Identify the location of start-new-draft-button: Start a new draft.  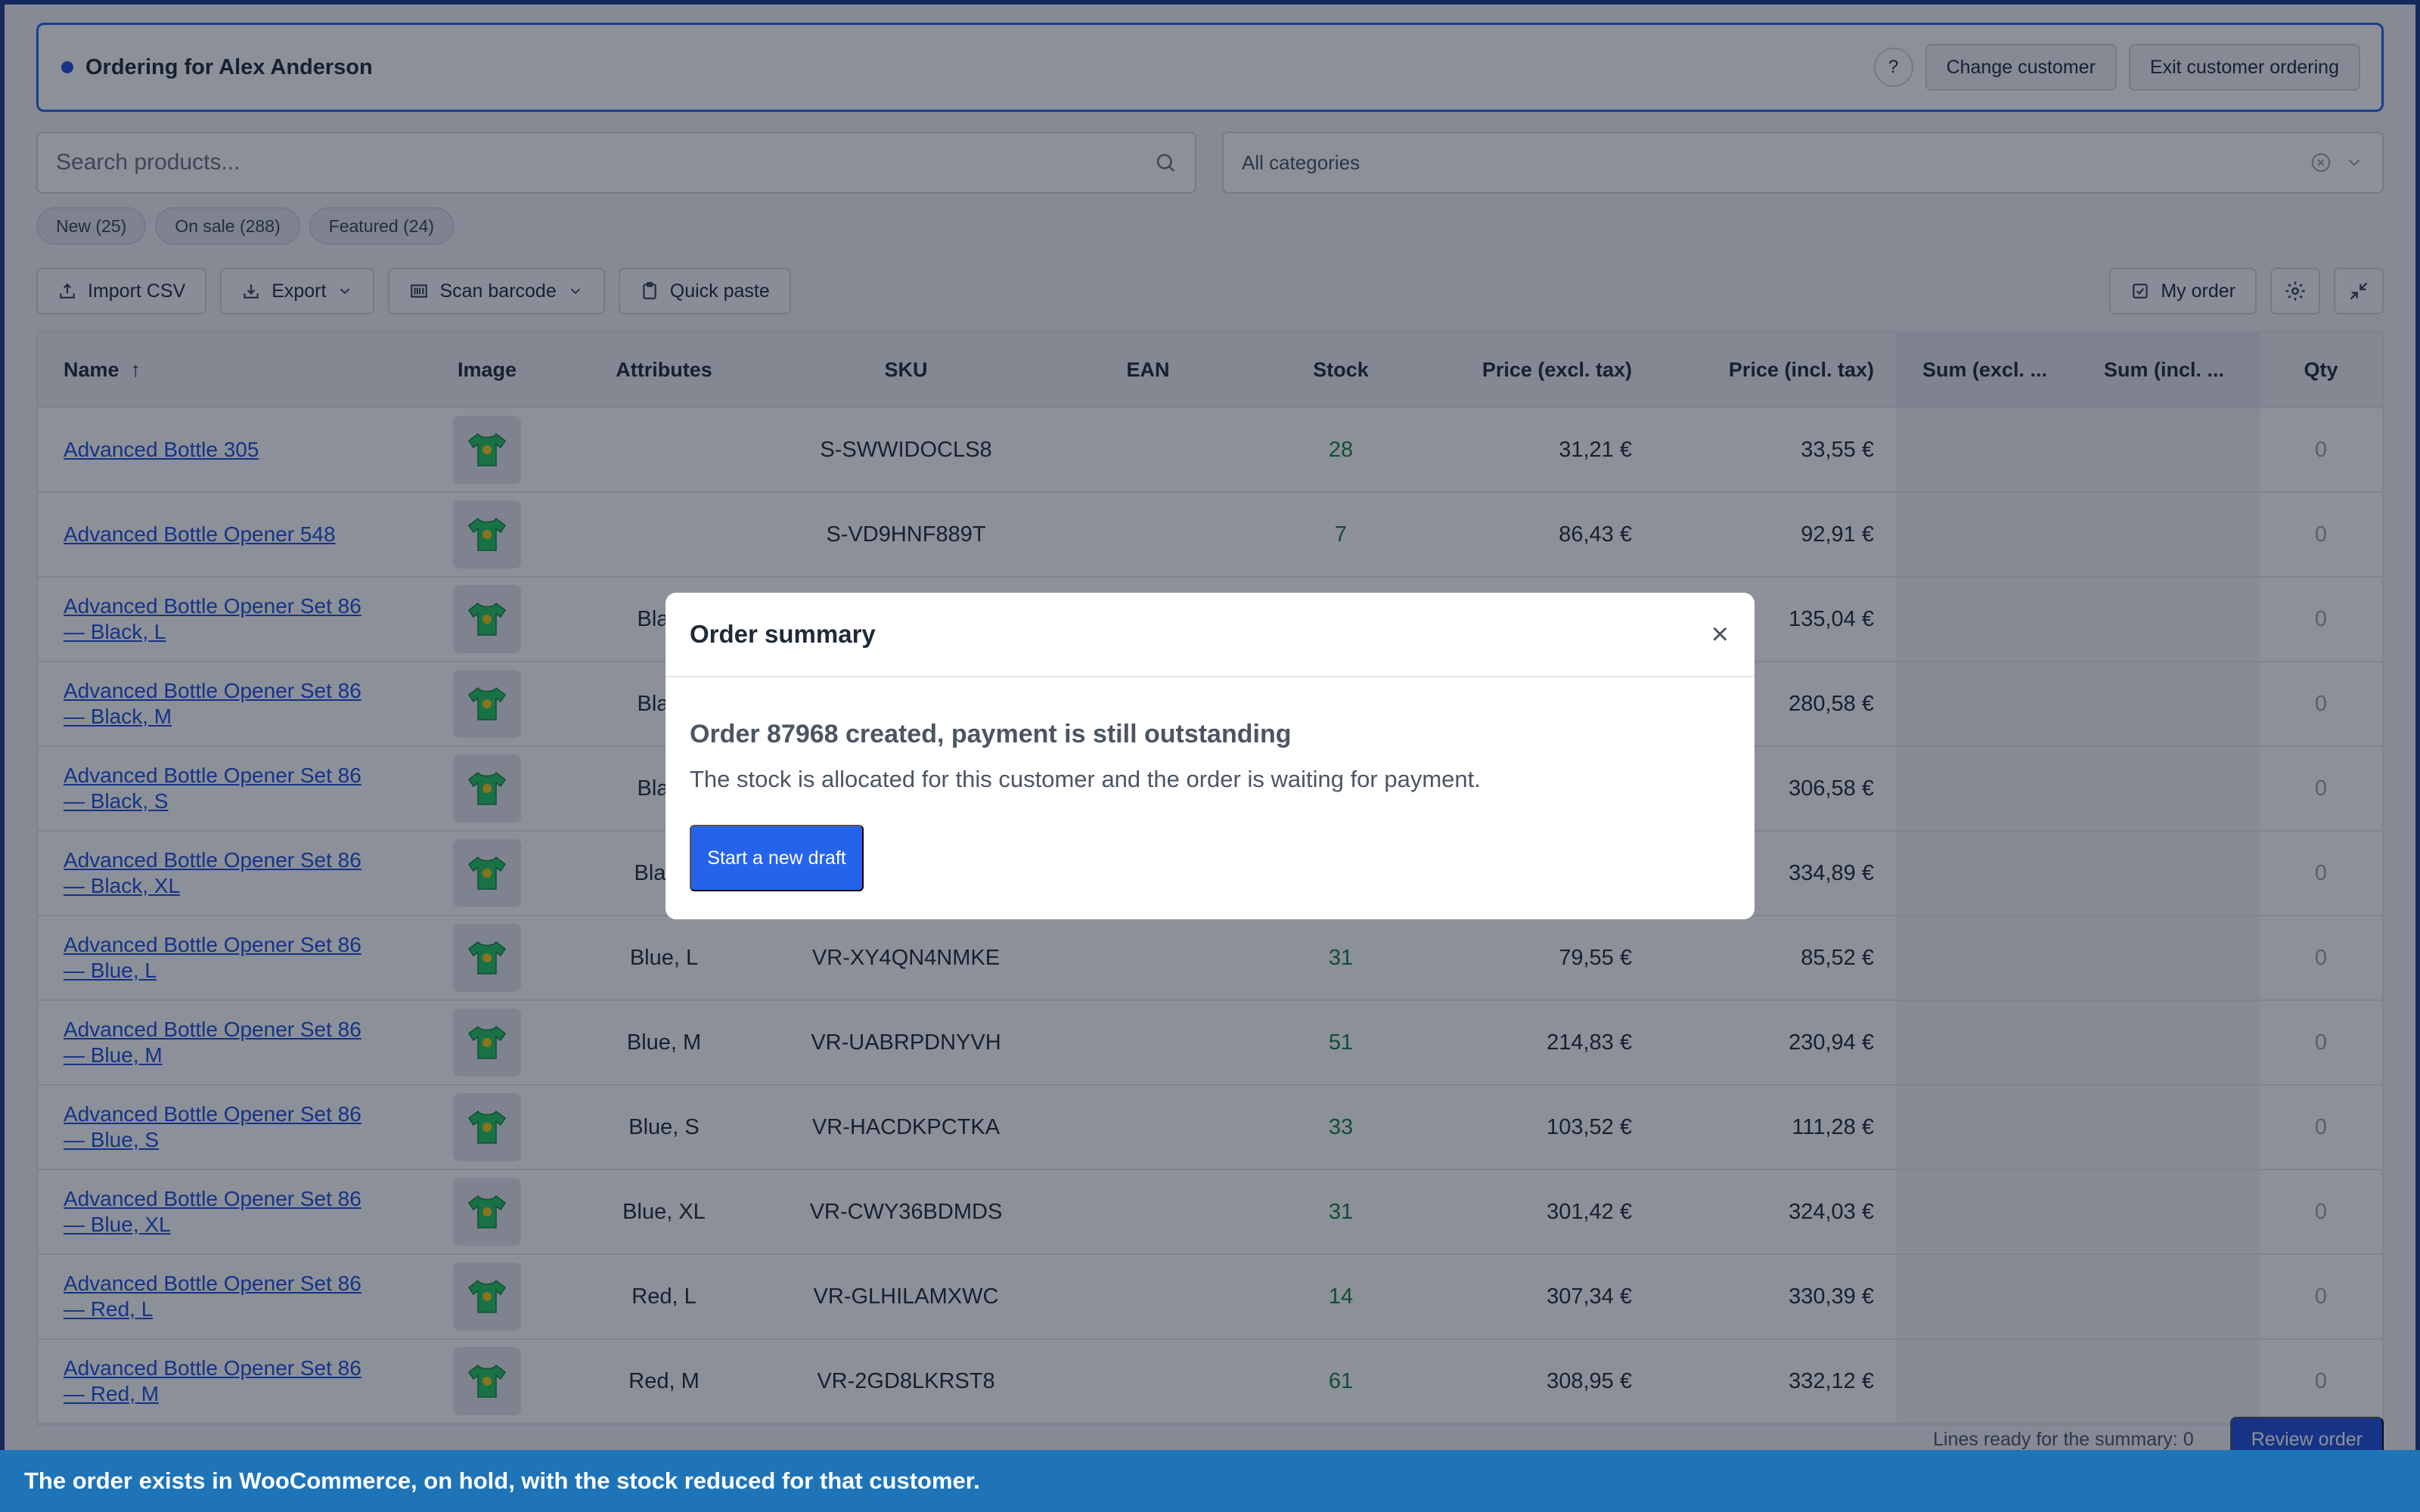
(777, 858).